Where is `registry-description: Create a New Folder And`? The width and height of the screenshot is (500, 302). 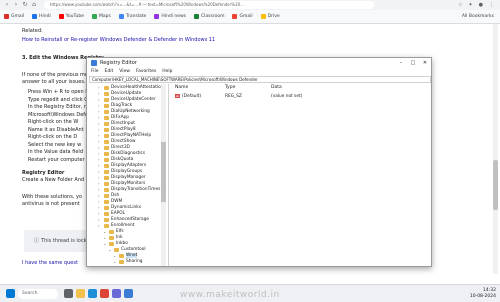 registry-description: Create a New Folder And is located at coordinates (53, 180).